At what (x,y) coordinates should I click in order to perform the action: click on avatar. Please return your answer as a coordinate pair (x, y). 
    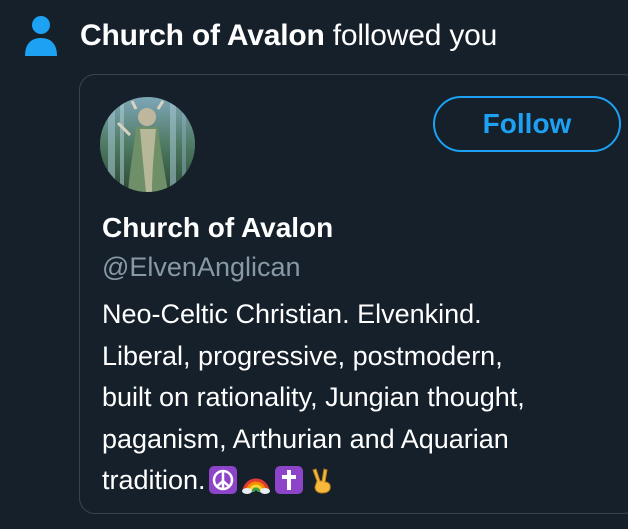
    Looking at the image, I should click on (147, 144).